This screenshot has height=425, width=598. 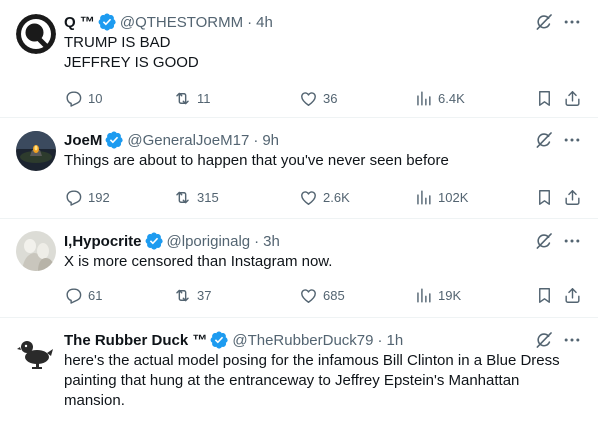 What do you see at coordinates (131, 52) in the screenshot?
I see `tweet-text: TRUMP IS BAD JEFFREY IS GOOD` at bounding box center [131, 52].